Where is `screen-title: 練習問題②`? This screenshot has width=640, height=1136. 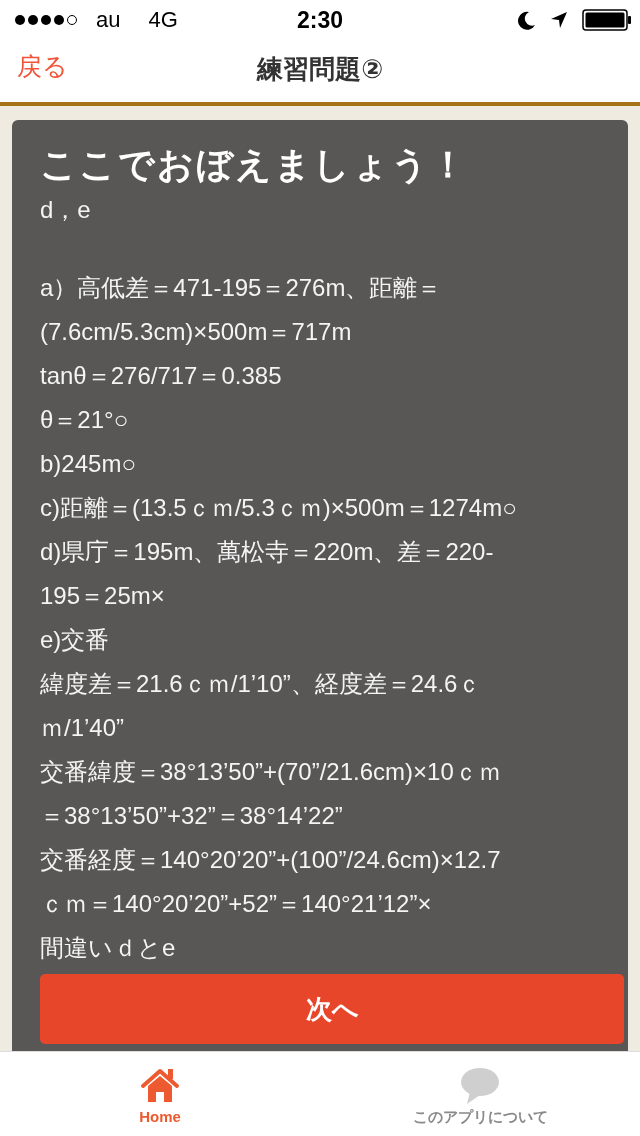
screen-title: 練習問題② is located at coordinates (319, 69).